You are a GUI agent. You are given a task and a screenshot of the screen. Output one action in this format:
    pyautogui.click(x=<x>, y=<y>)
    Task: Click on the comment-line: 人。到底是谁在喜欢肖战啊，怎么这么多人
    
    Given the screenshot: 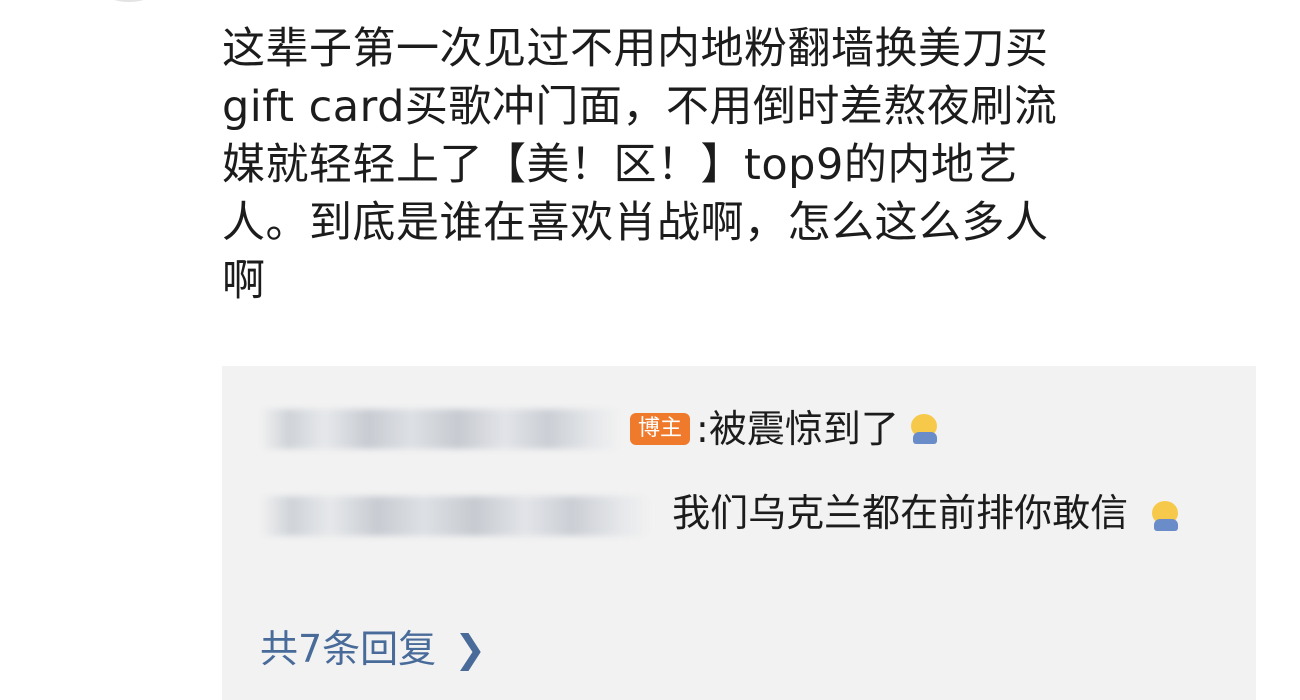 What is the action you would take?
    pyautogui.click(x=635, y=223)
    